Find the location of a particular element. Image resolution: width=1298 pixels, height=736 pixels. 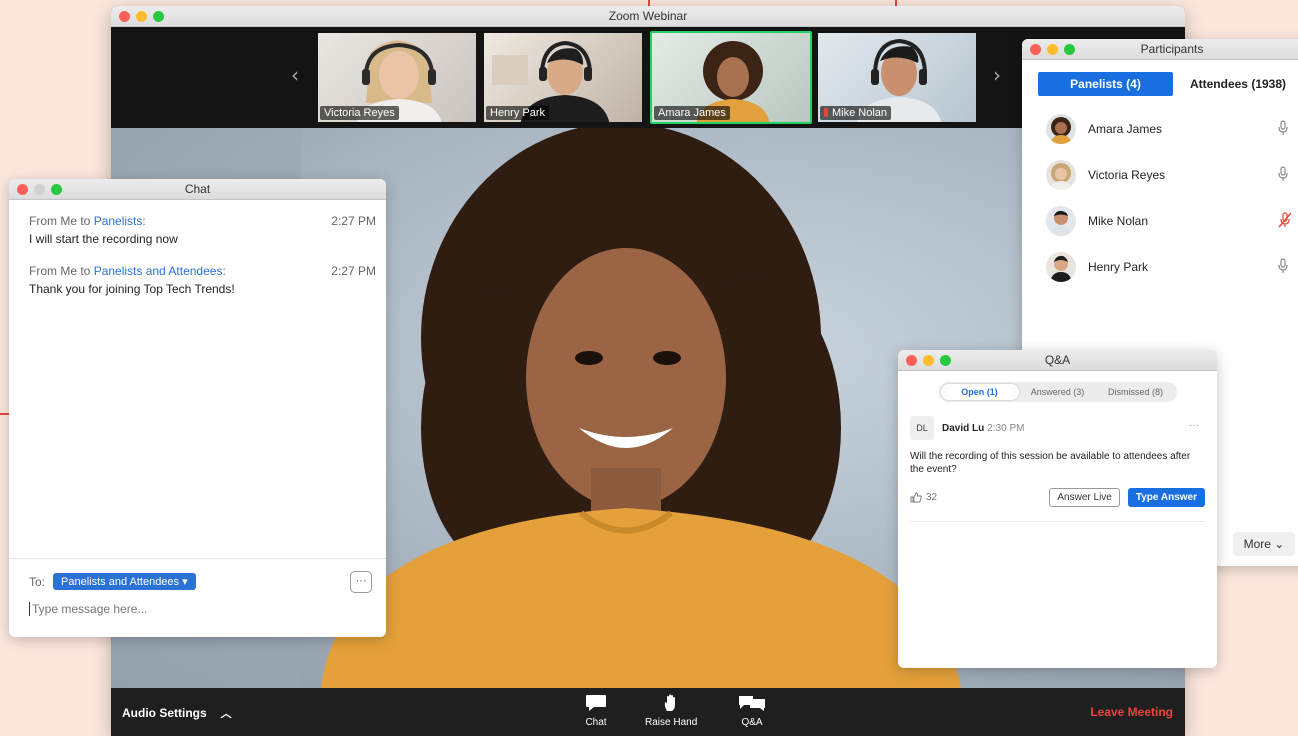

participants-title: Participants is located at coordinates (1172, 49).